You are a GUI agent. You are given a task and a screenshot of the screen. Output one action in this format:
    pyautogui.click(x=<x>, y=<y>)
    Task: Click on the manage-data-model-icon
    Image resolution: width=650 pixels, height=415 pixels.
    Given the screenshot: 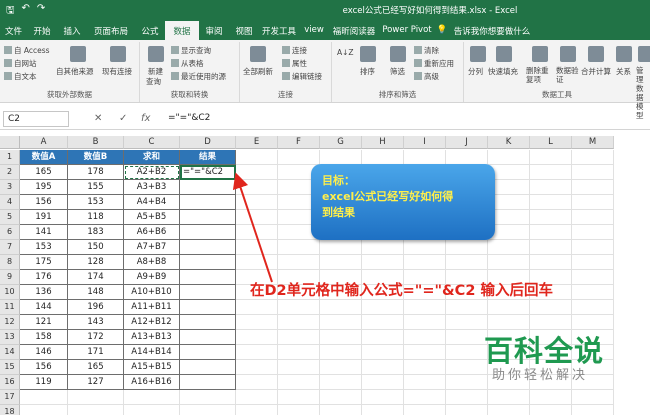 What is the action you would take?
    pyautogui.click(x=644, y=54)
    